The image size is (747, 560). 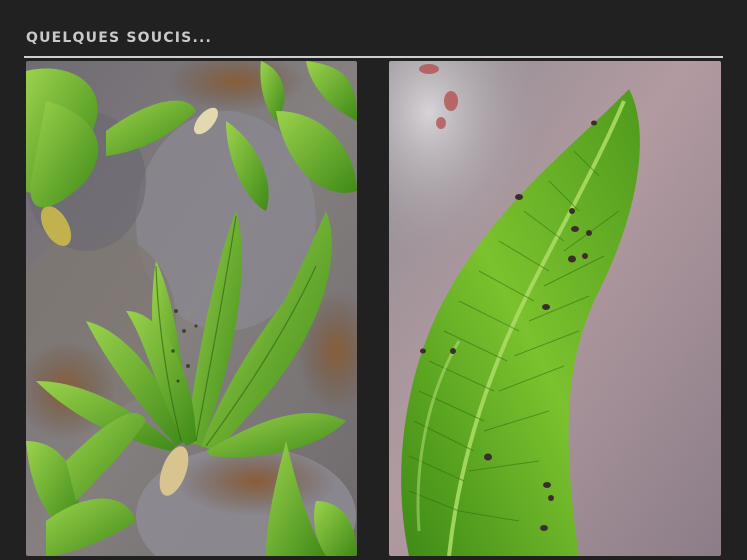 What do you see at coordinates (373, 57) in the screenshot?
I see `title-divider` at bounding box center [373, 57].